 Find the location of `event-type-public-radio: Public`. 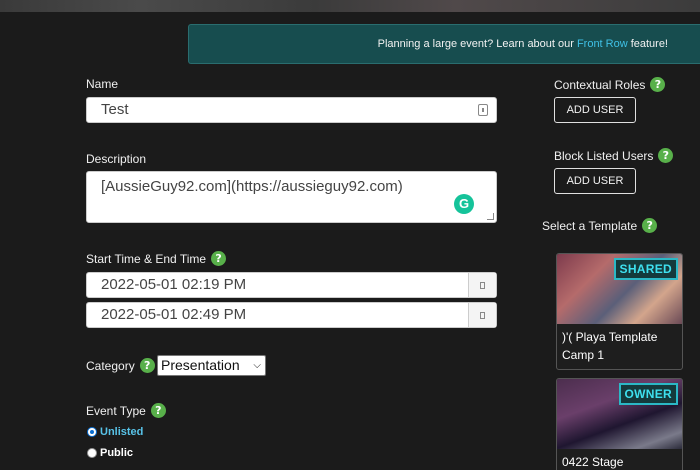

event-type-public-radio: Public is located at coordinates (110, 453).